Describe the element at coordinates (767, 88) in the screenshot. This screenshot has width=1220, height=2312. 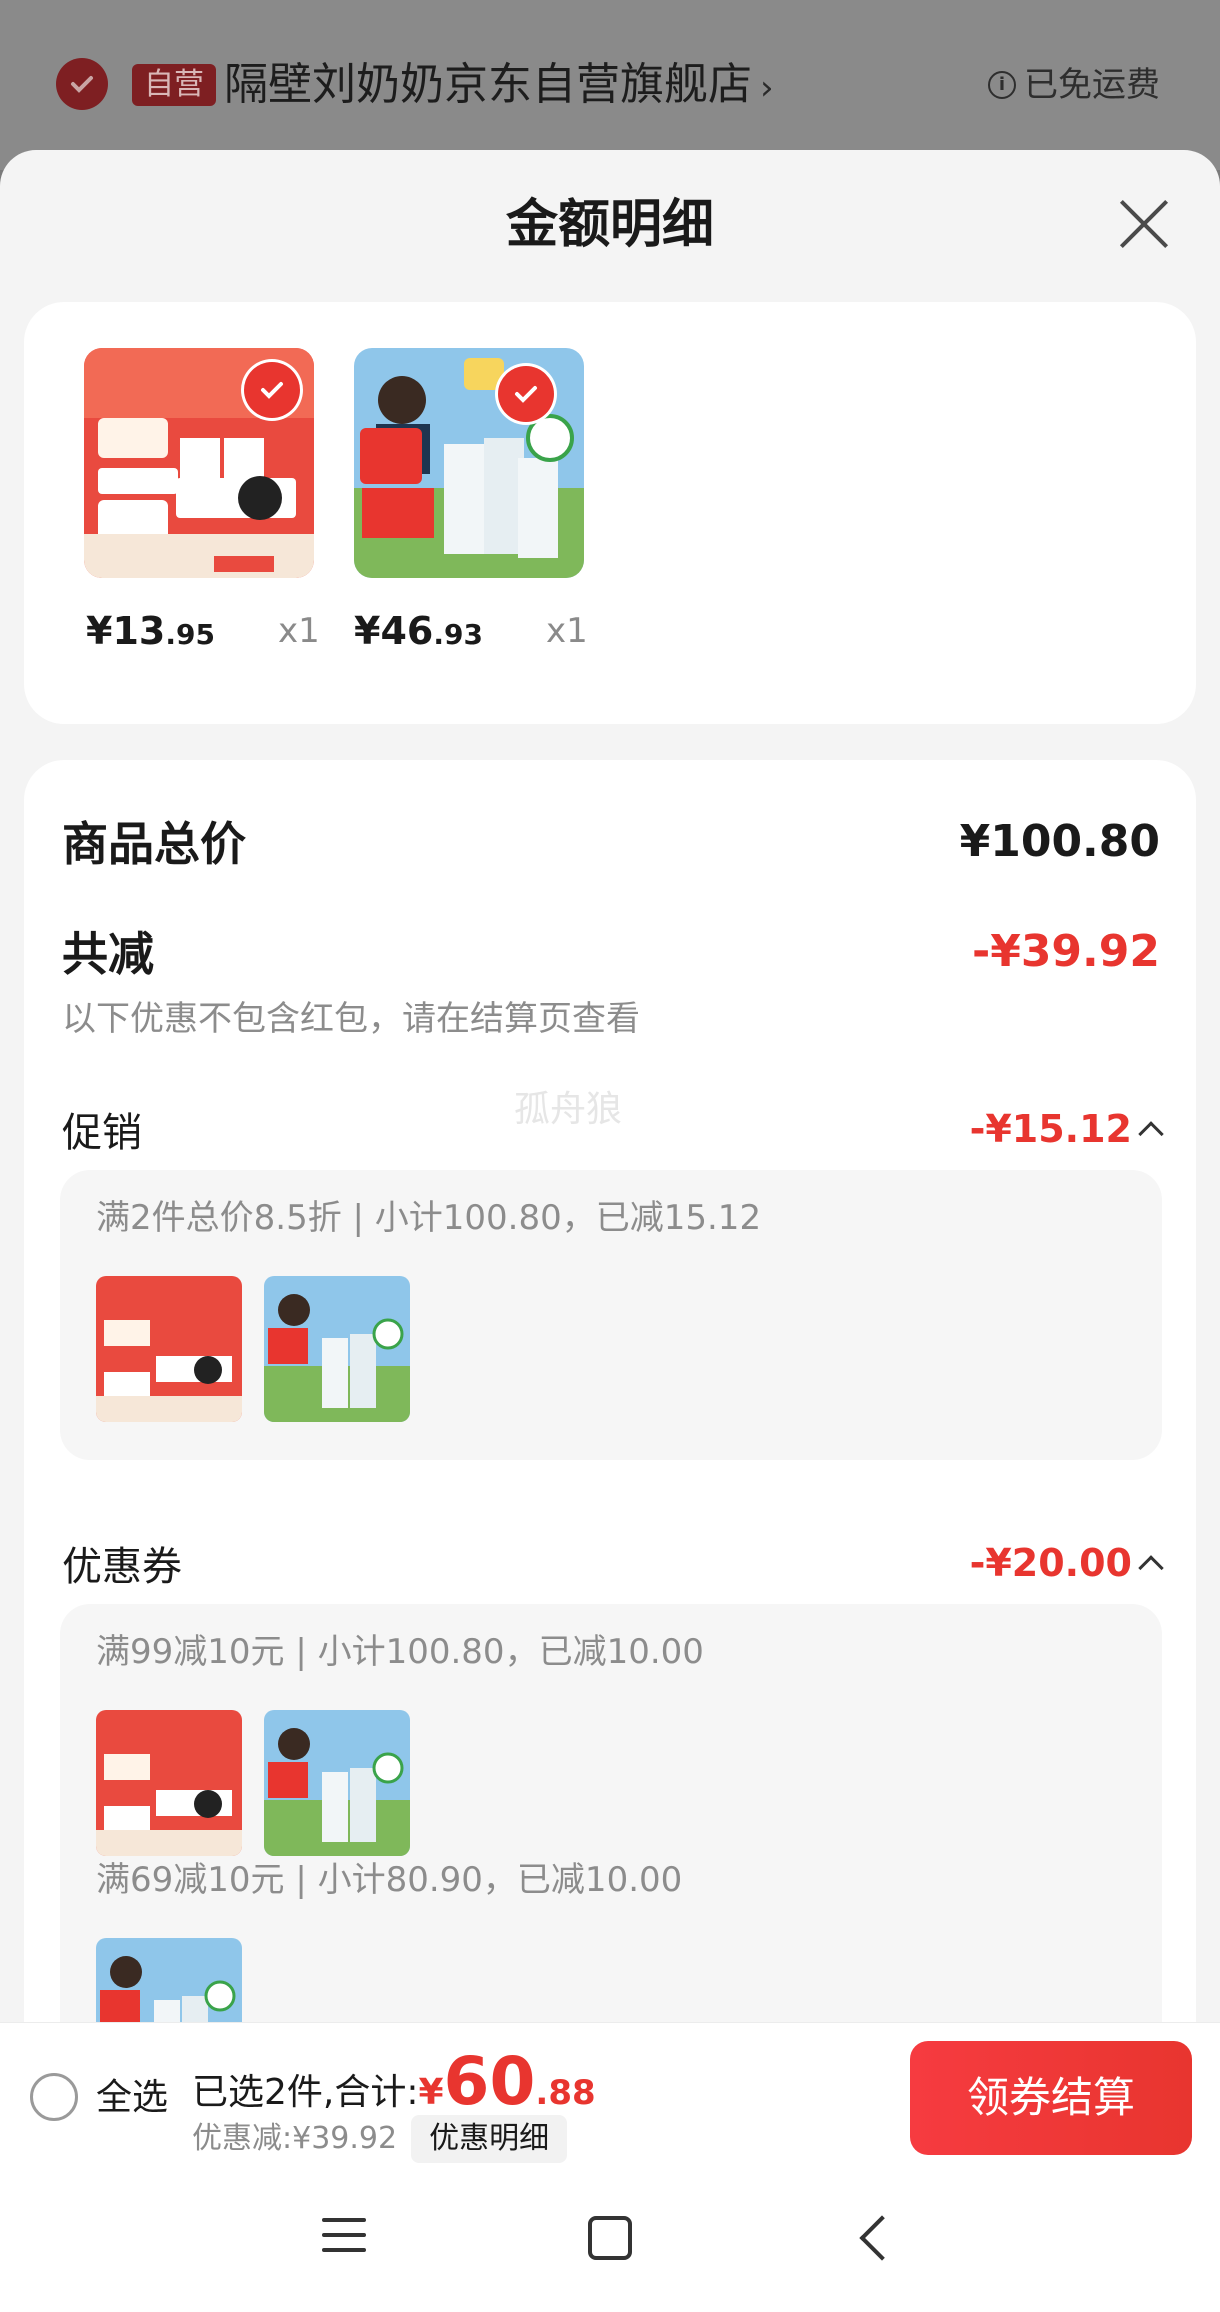
I see `chevron-right-icon: ›` at that location.